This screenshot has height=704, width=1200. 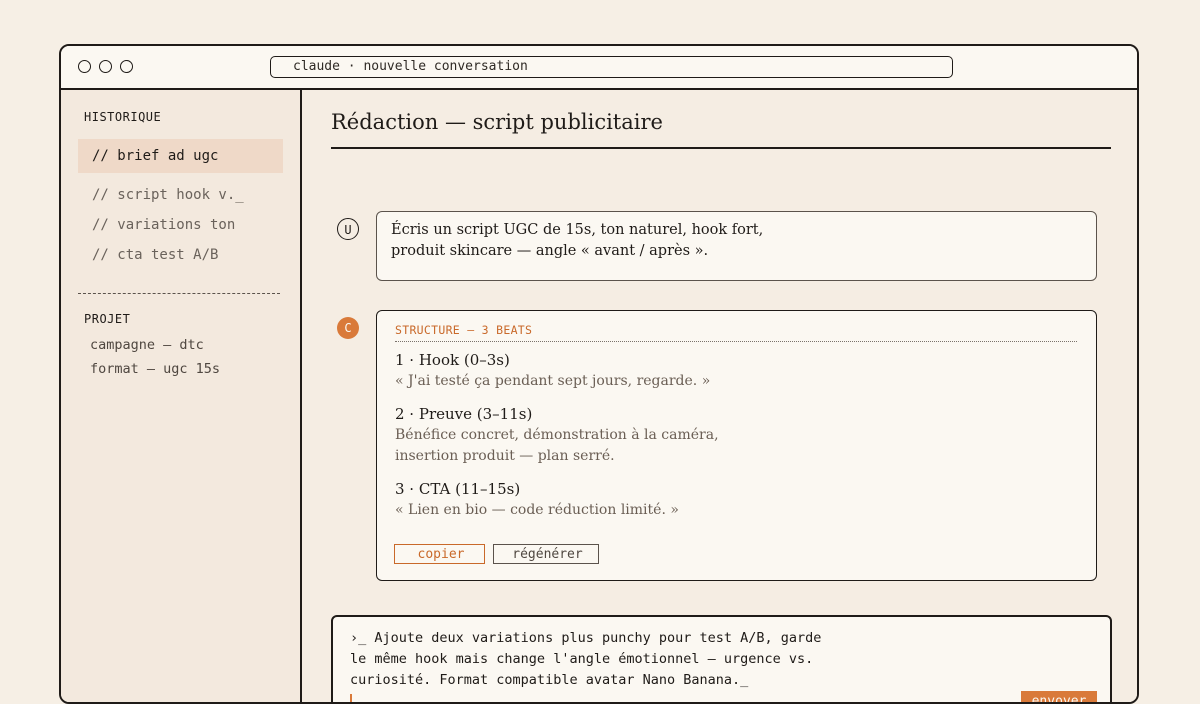 I want to click on page-title: Rédaction — script publicitaire, so click(x=497, y=122).